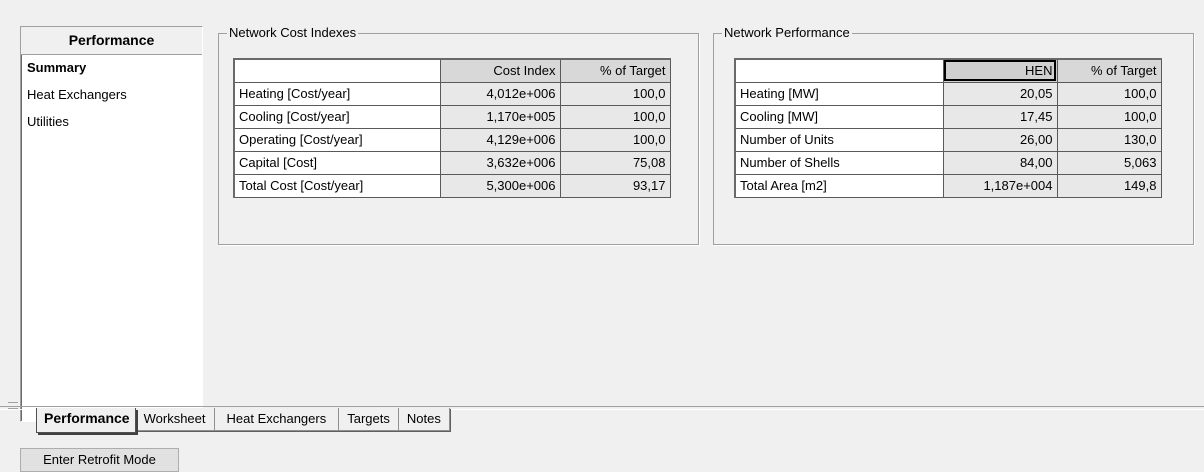 This screenshot has height=472, width=1204. Describe the element at coordinates (1000, 162) in the screenshot. I see `cell-value: 84,00` at that location.